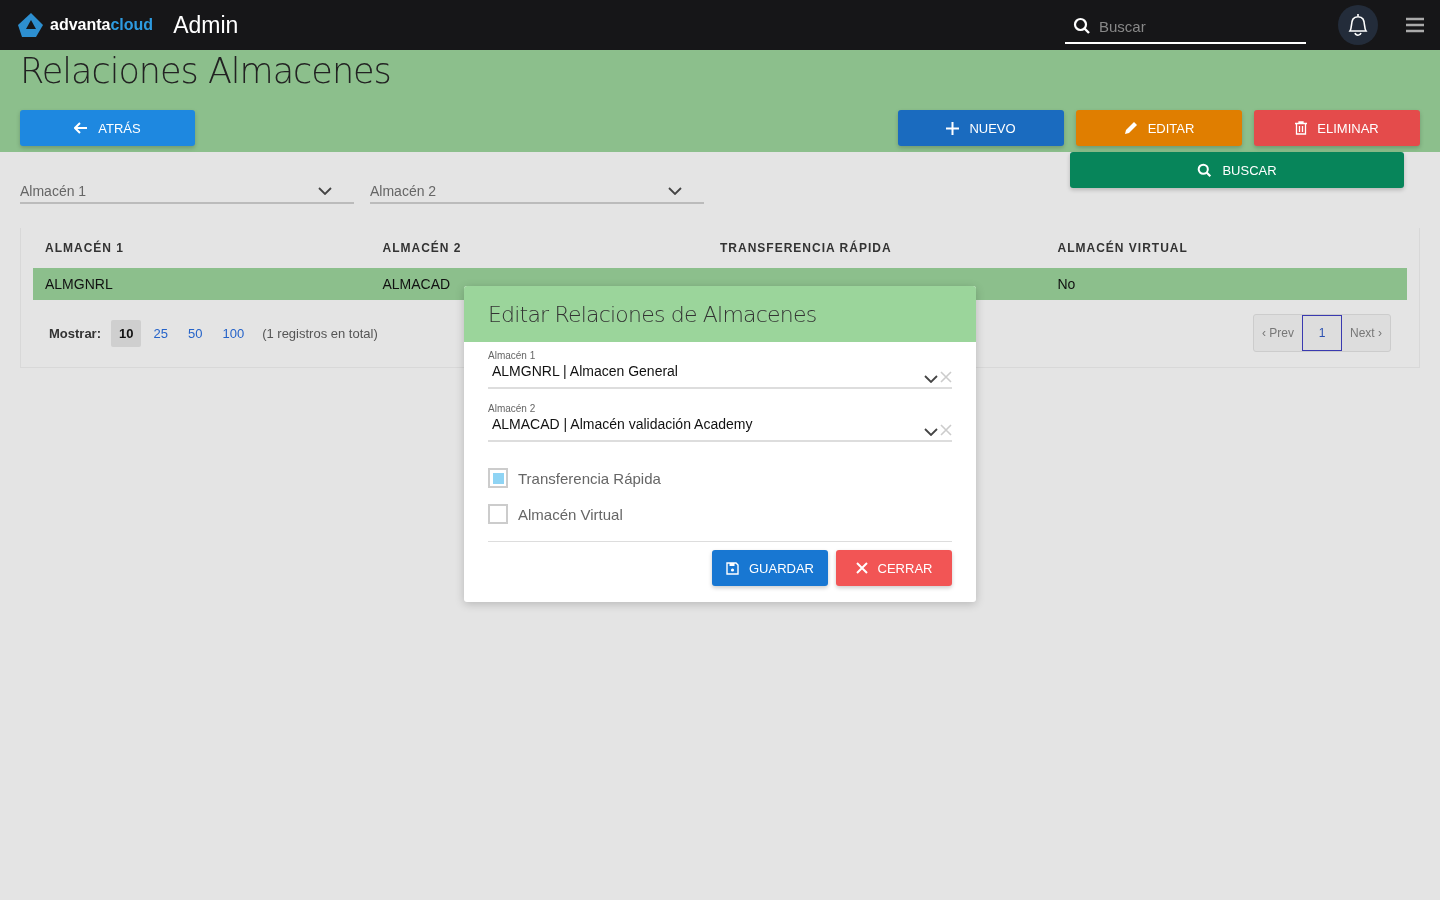 This screenshot has width=1440, height=900. I want to click on close-button: CERRAR, so click(894, 568).